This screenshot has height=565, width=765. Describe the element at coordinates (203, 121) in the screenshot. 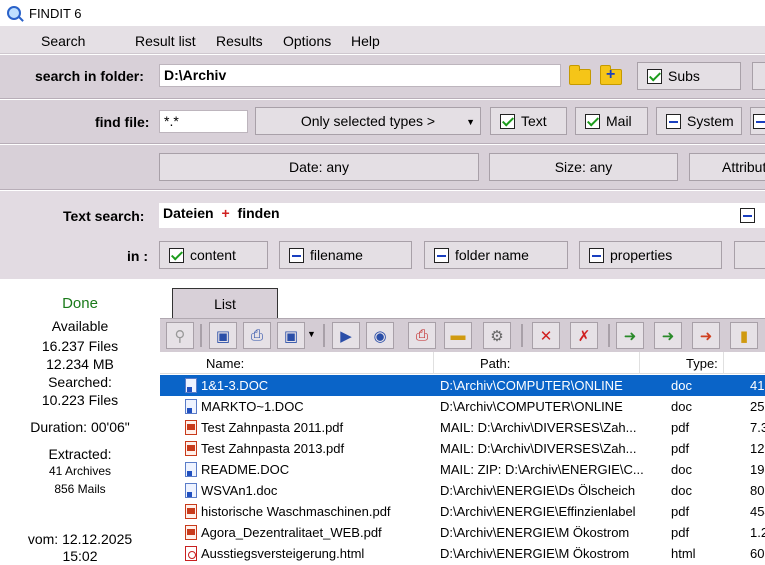

I see `file-pattern-input: *.*` at that location.